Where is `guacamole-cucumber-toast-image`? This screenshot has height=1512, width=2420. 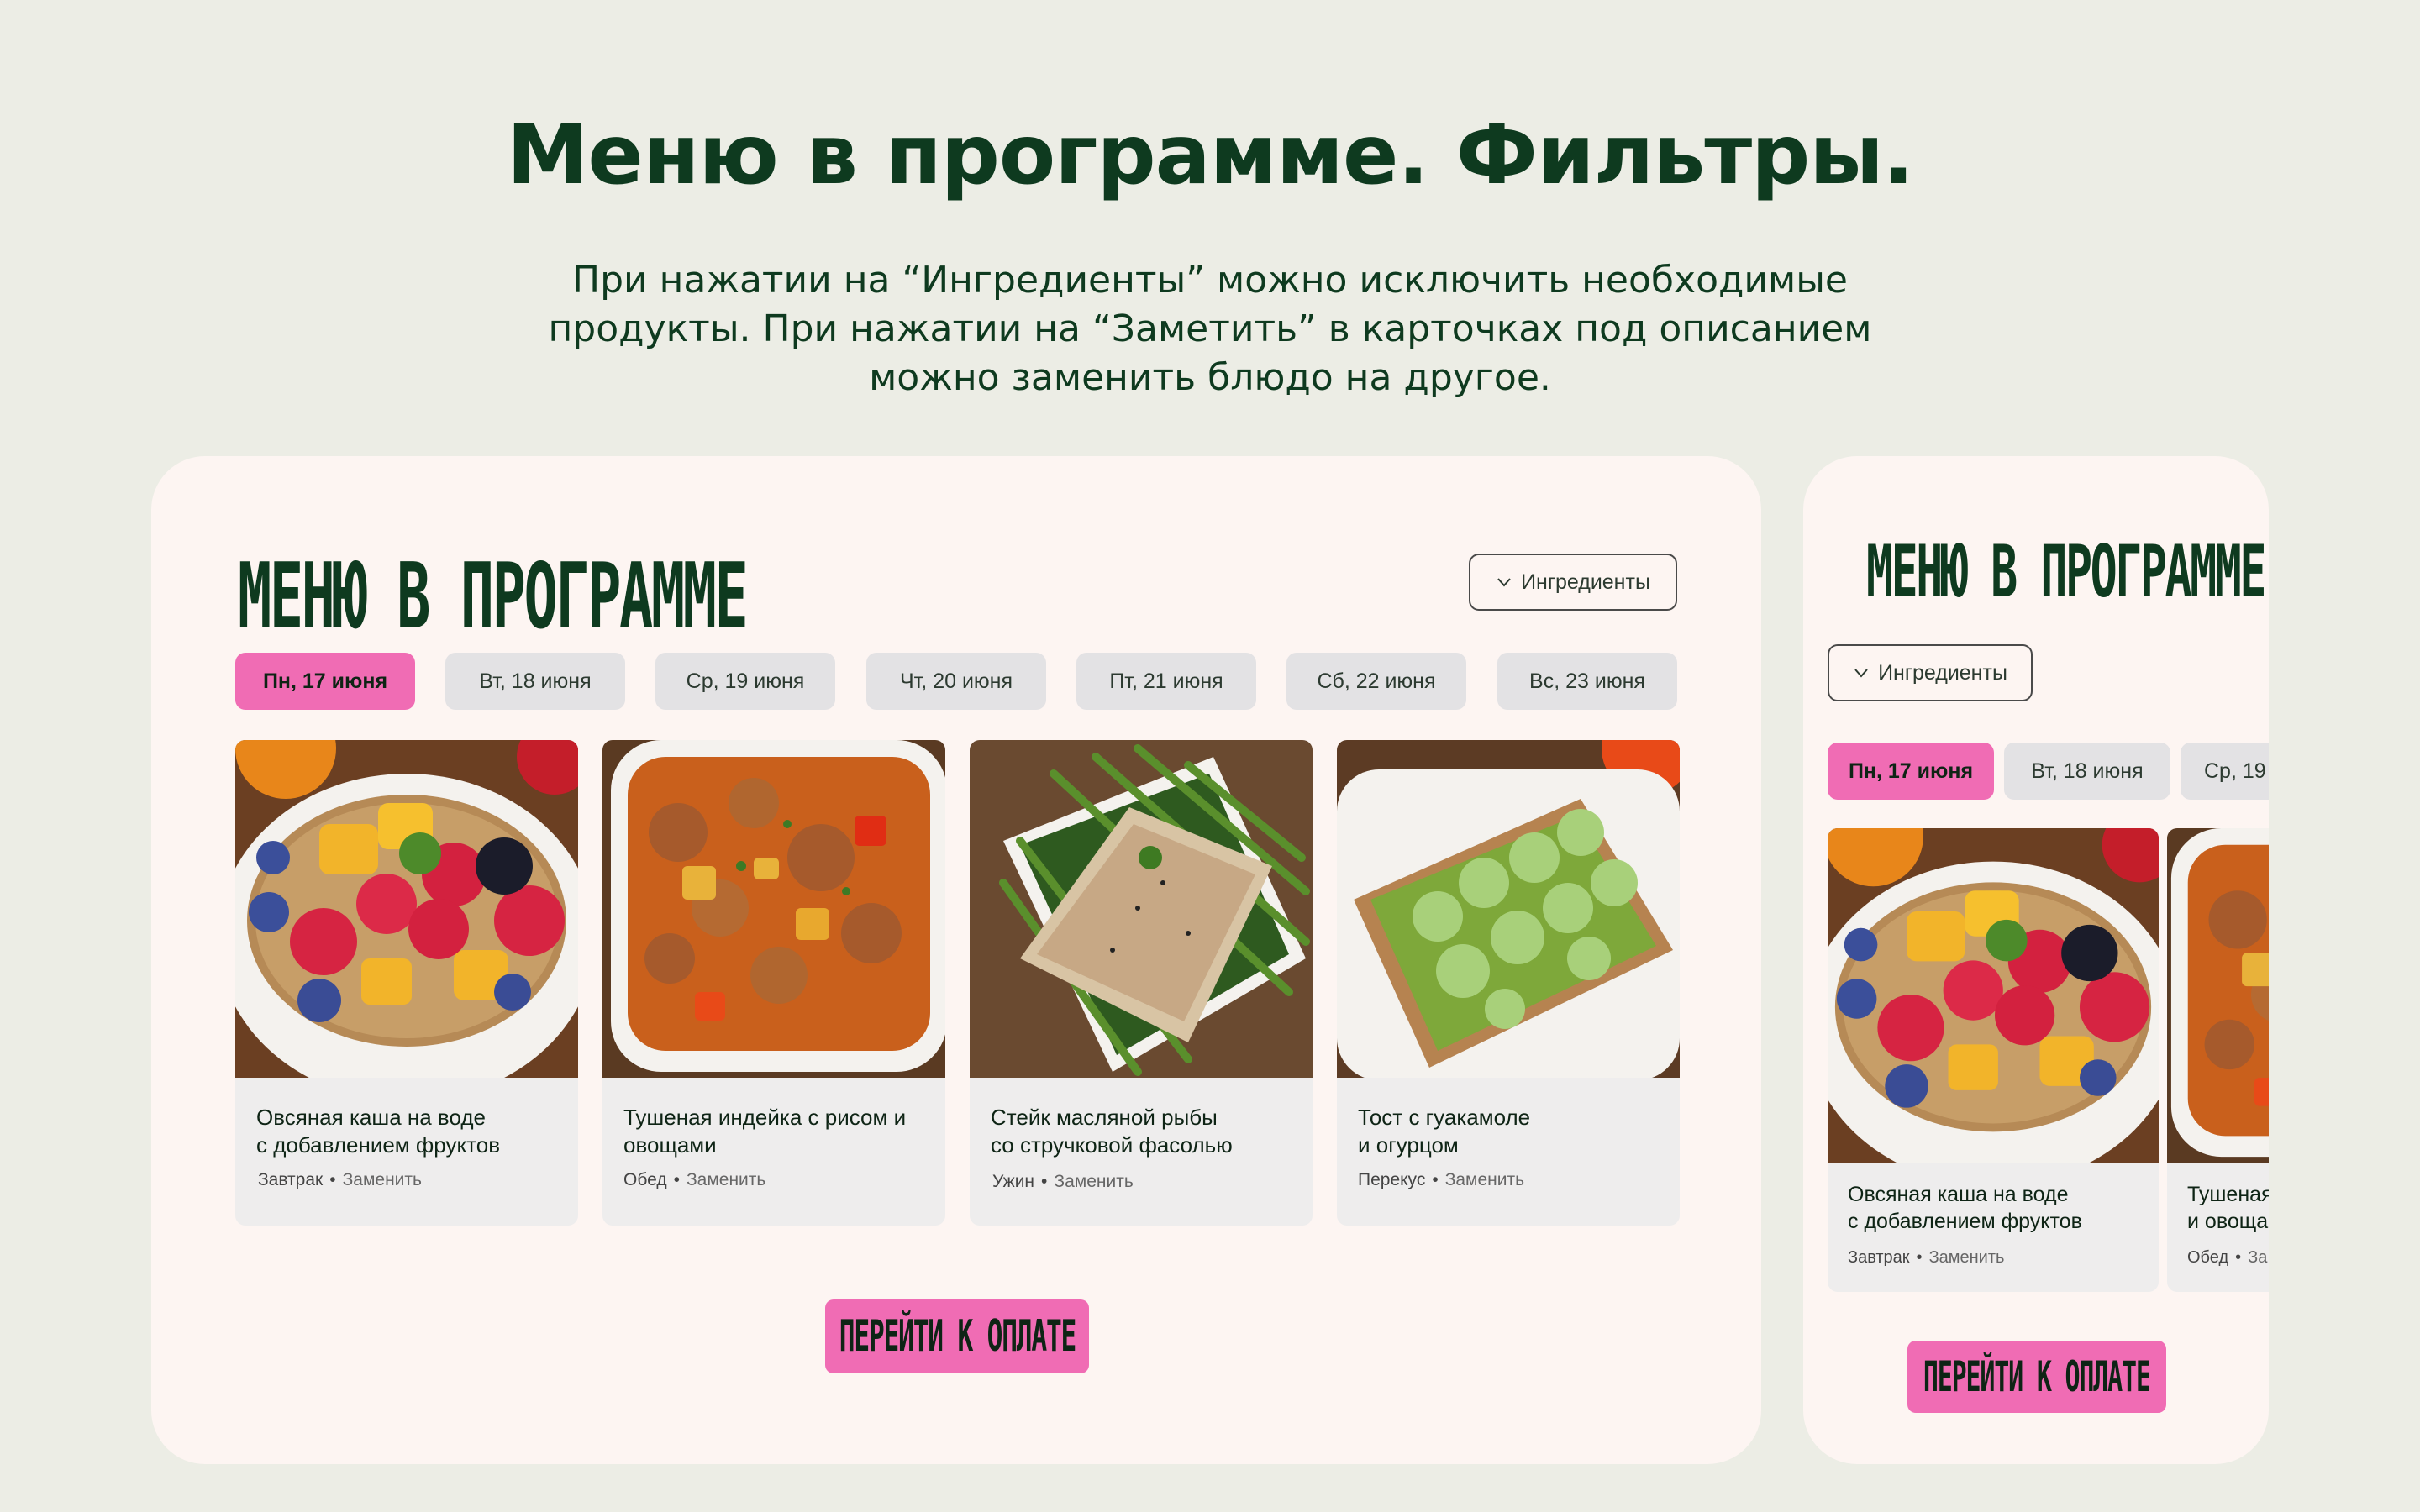
guacamole-cucumber-toast-image is located at coordinates (1508, 909).